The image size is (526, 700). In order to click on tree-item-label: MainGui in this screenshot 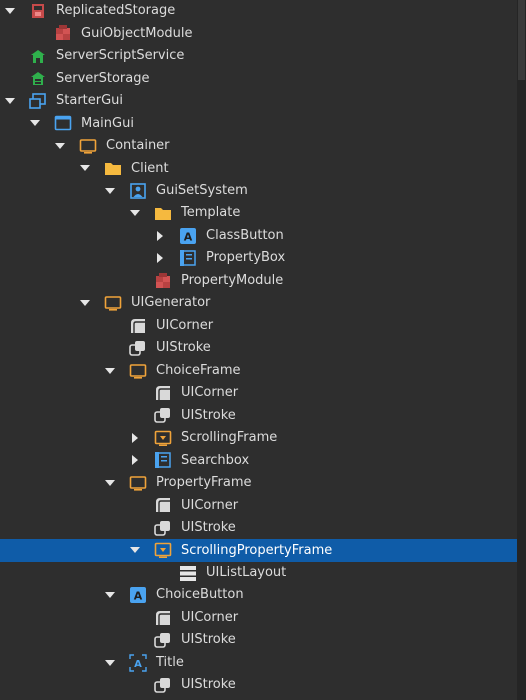, I will do `click(107, 123)`.